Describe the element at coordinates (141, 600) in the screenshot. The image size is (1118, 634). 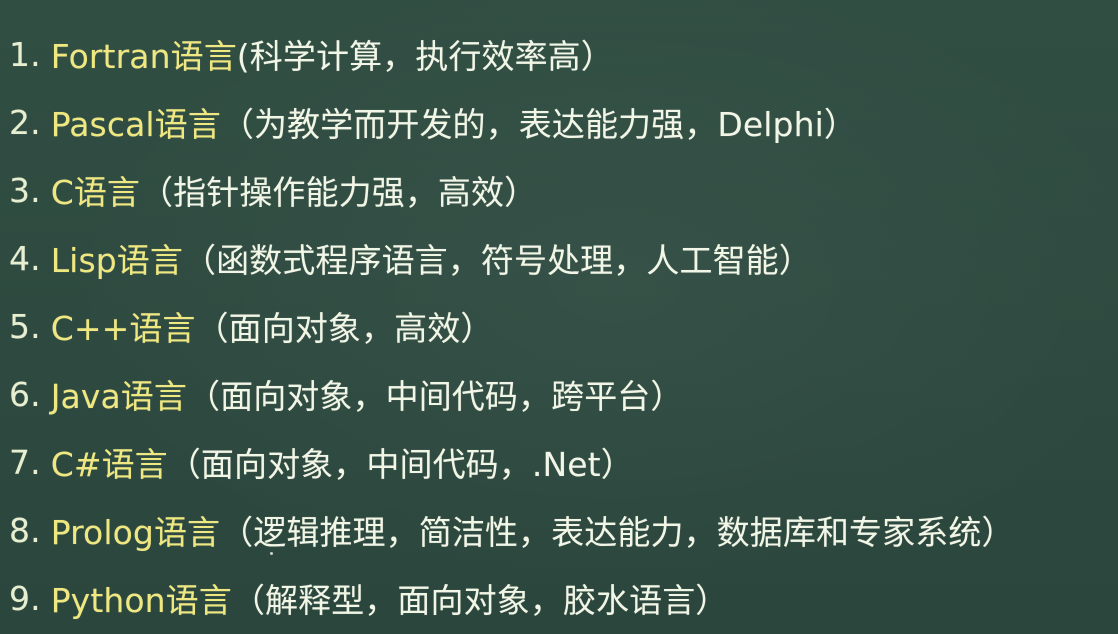
I see `language-name: Python语言` at that location.